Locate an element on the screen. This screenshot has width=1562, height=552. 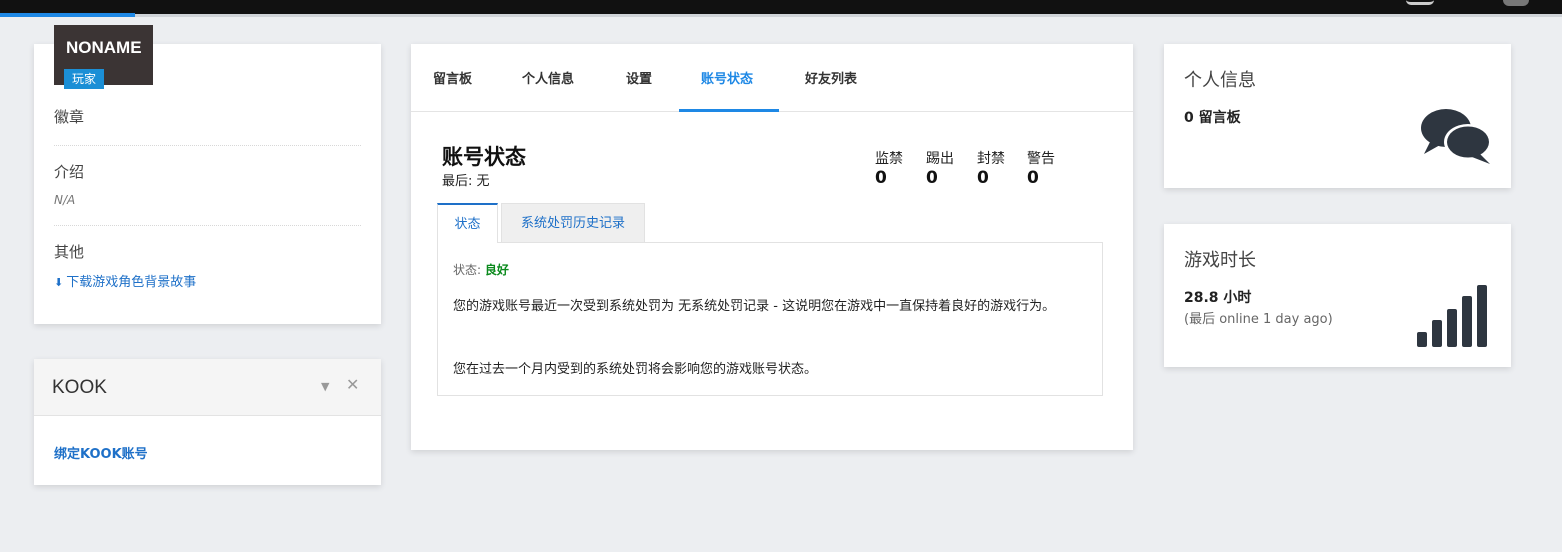
kook-card: KOOK ▼ ✕ 绑定KOOK账号 is located at coordinates (207, 422).